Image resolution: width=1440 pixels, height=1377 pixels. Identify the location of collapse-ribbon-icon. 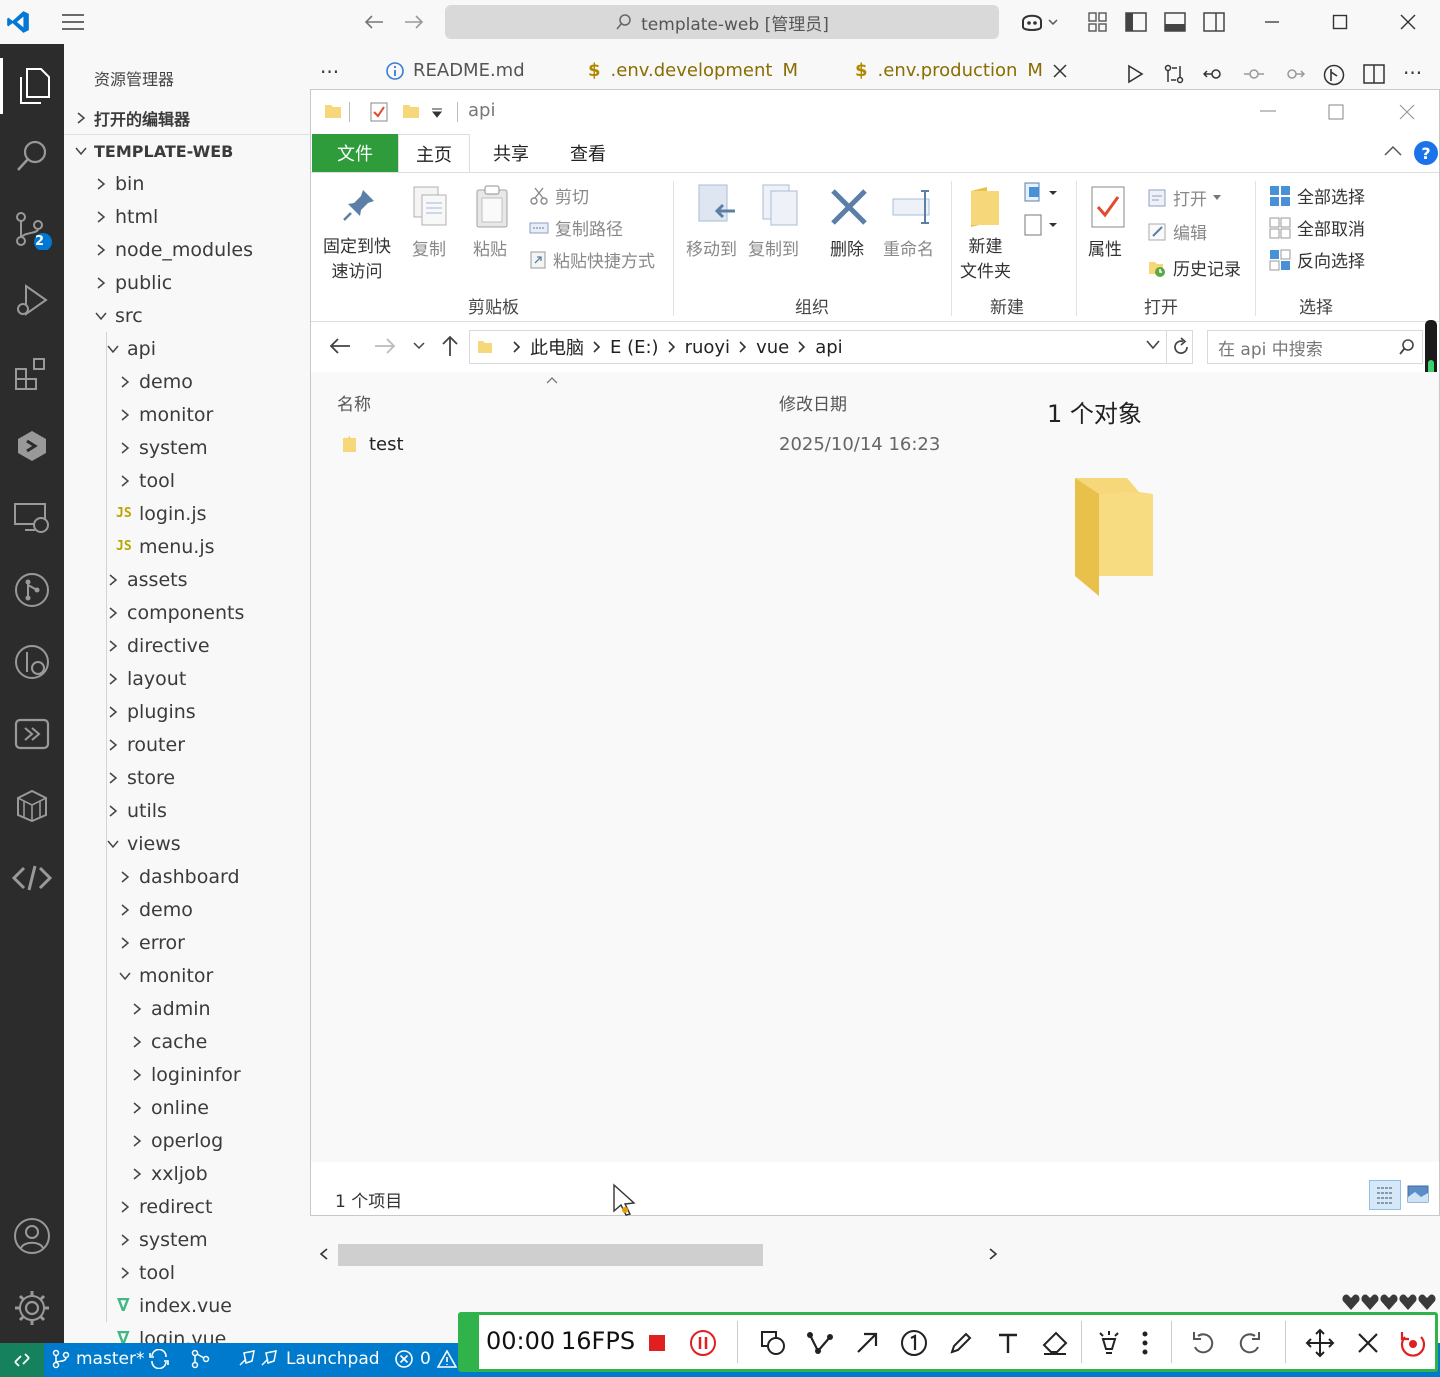
(1393, 151).